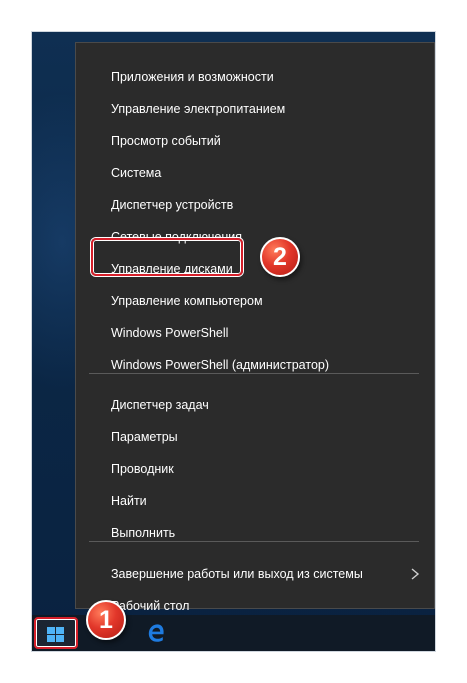  I want to click on menu-item-power-options: Управление электропитанием, so click(255, 109).